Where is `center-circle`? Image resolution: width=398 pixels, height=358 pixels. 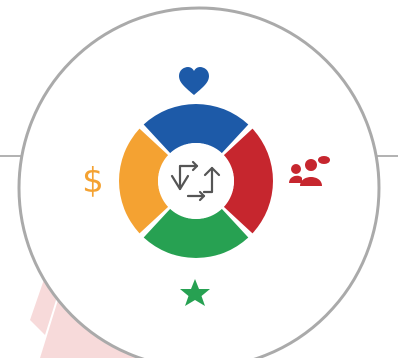
center-circle is located at coordinates (196, 181).